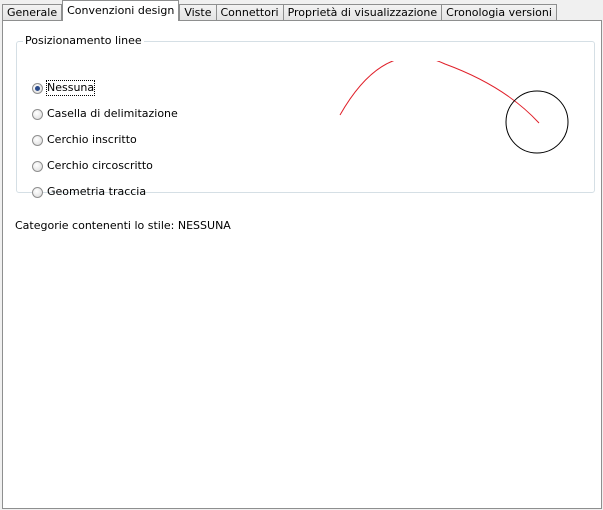  Describe the element at coordinates (92, 139) in the screenshot. I see `radio-label: Cerchio inscritto` at that location.